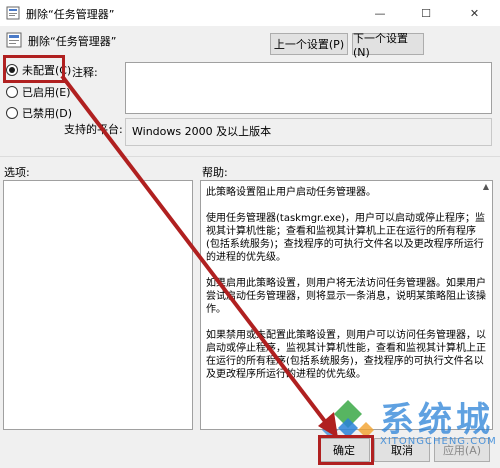  I want to click on watermark-text: 系统城, so click(437, 420).